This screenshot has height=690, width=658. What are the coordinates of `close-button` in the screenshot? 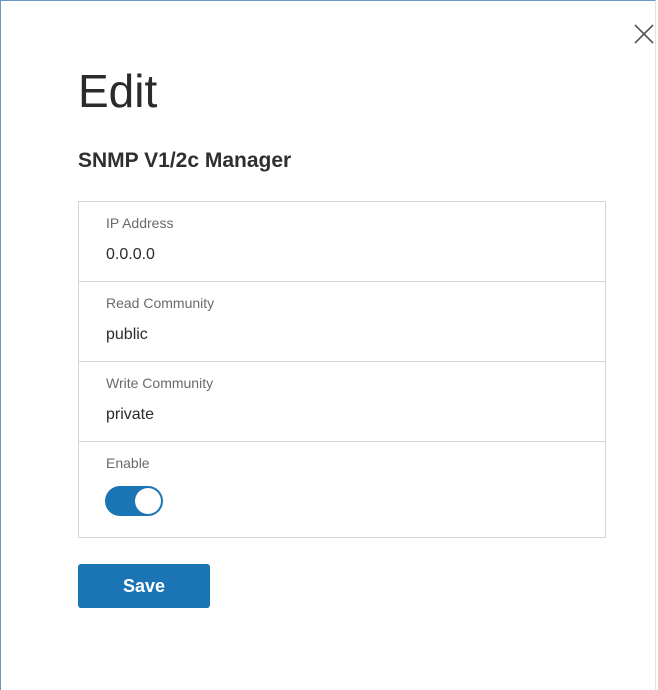 It's located at (644, 34).